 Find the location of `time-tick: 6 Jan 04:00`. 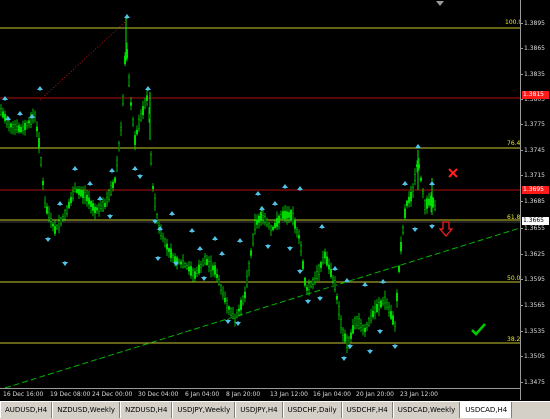

time-tick: 6 Jan 04:00 is located at coordinates (202, 394).